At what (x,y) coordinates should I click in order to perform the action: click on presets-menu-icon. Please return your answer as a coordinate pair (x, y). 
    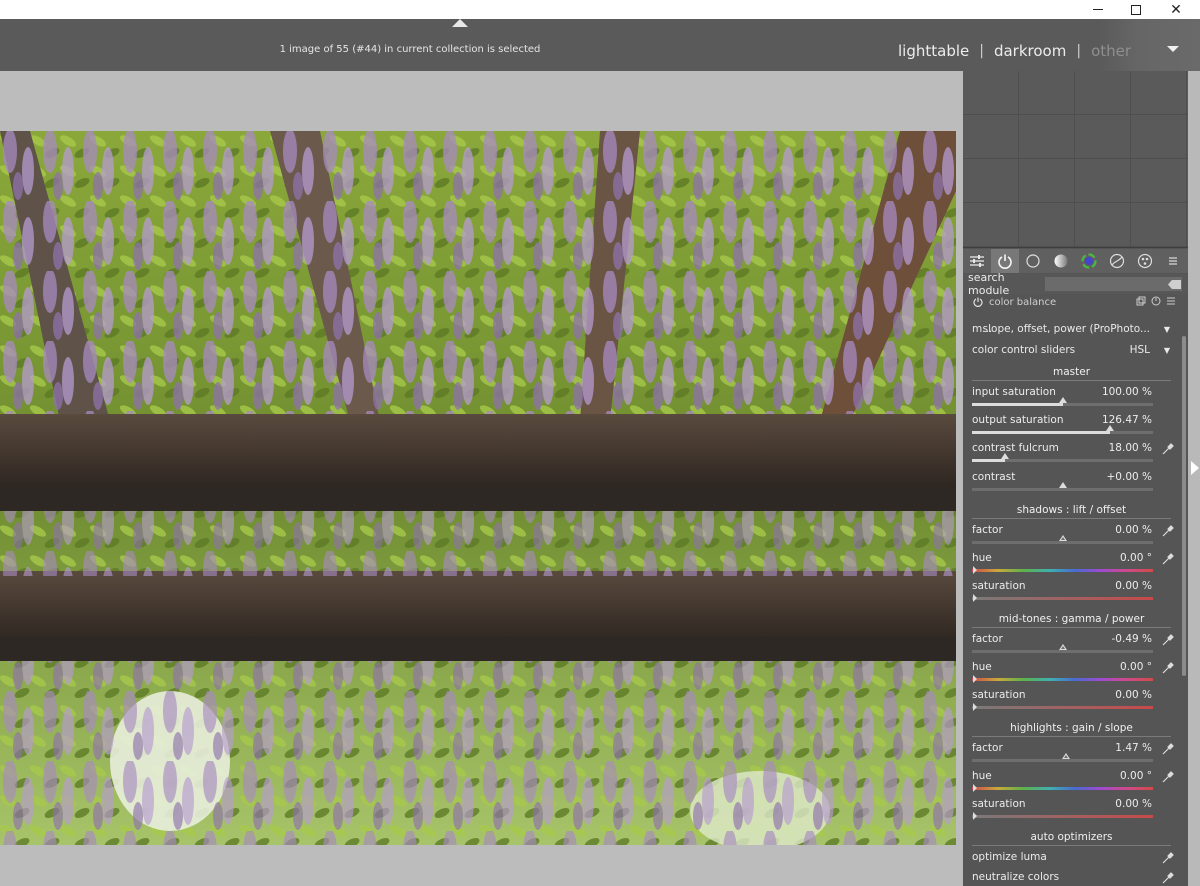
    Looking at the image, I should click on (1173, 261).